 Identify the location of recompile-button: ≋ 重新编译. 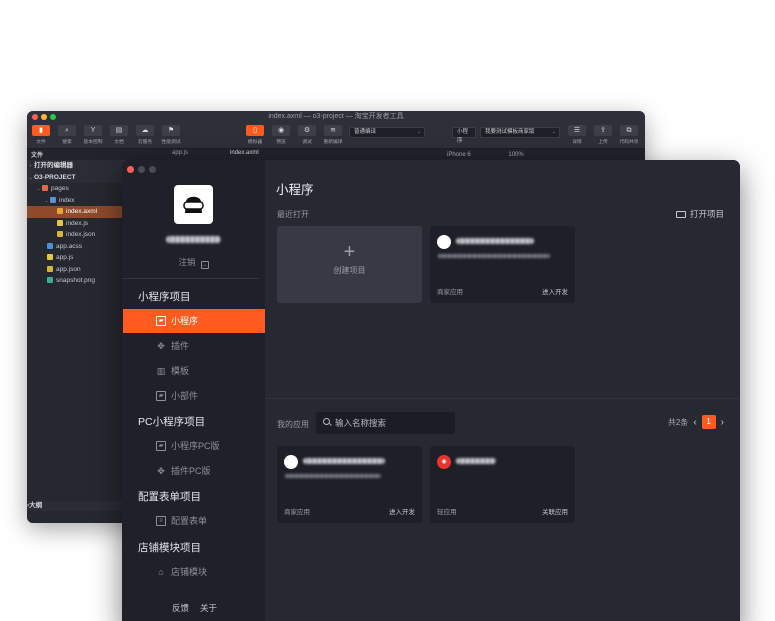
(333, 135).